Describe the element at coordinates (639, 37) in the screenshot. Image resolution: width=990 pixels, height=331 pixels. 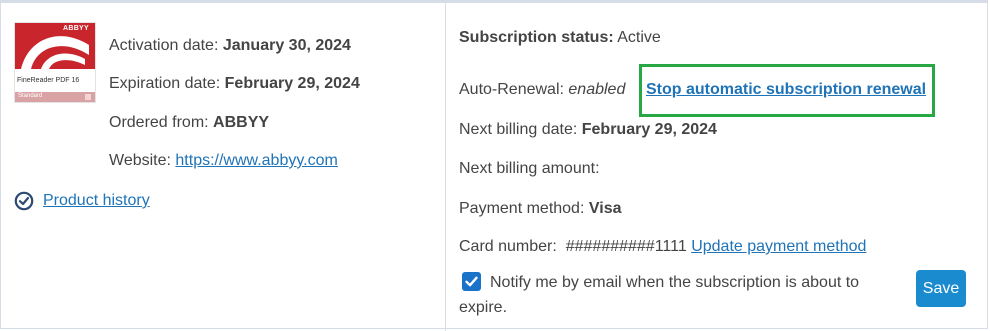
I see `subscription-status-value: Active` at that location.